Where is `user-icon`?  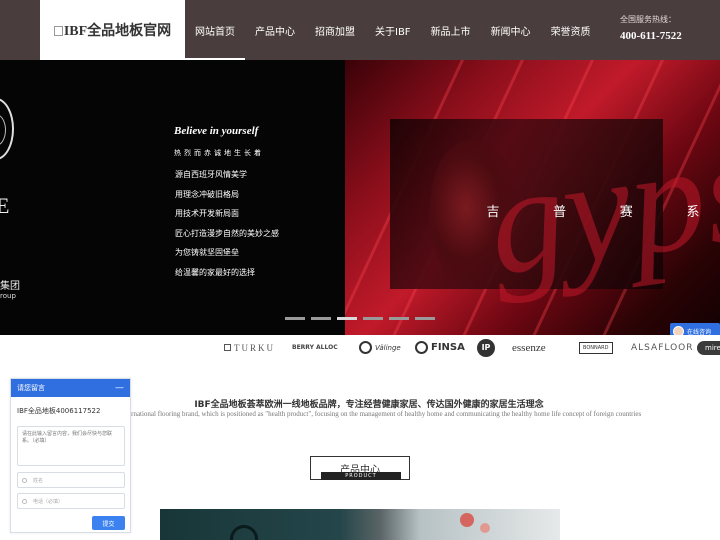
user-icon is located at coordinates (24, 480).